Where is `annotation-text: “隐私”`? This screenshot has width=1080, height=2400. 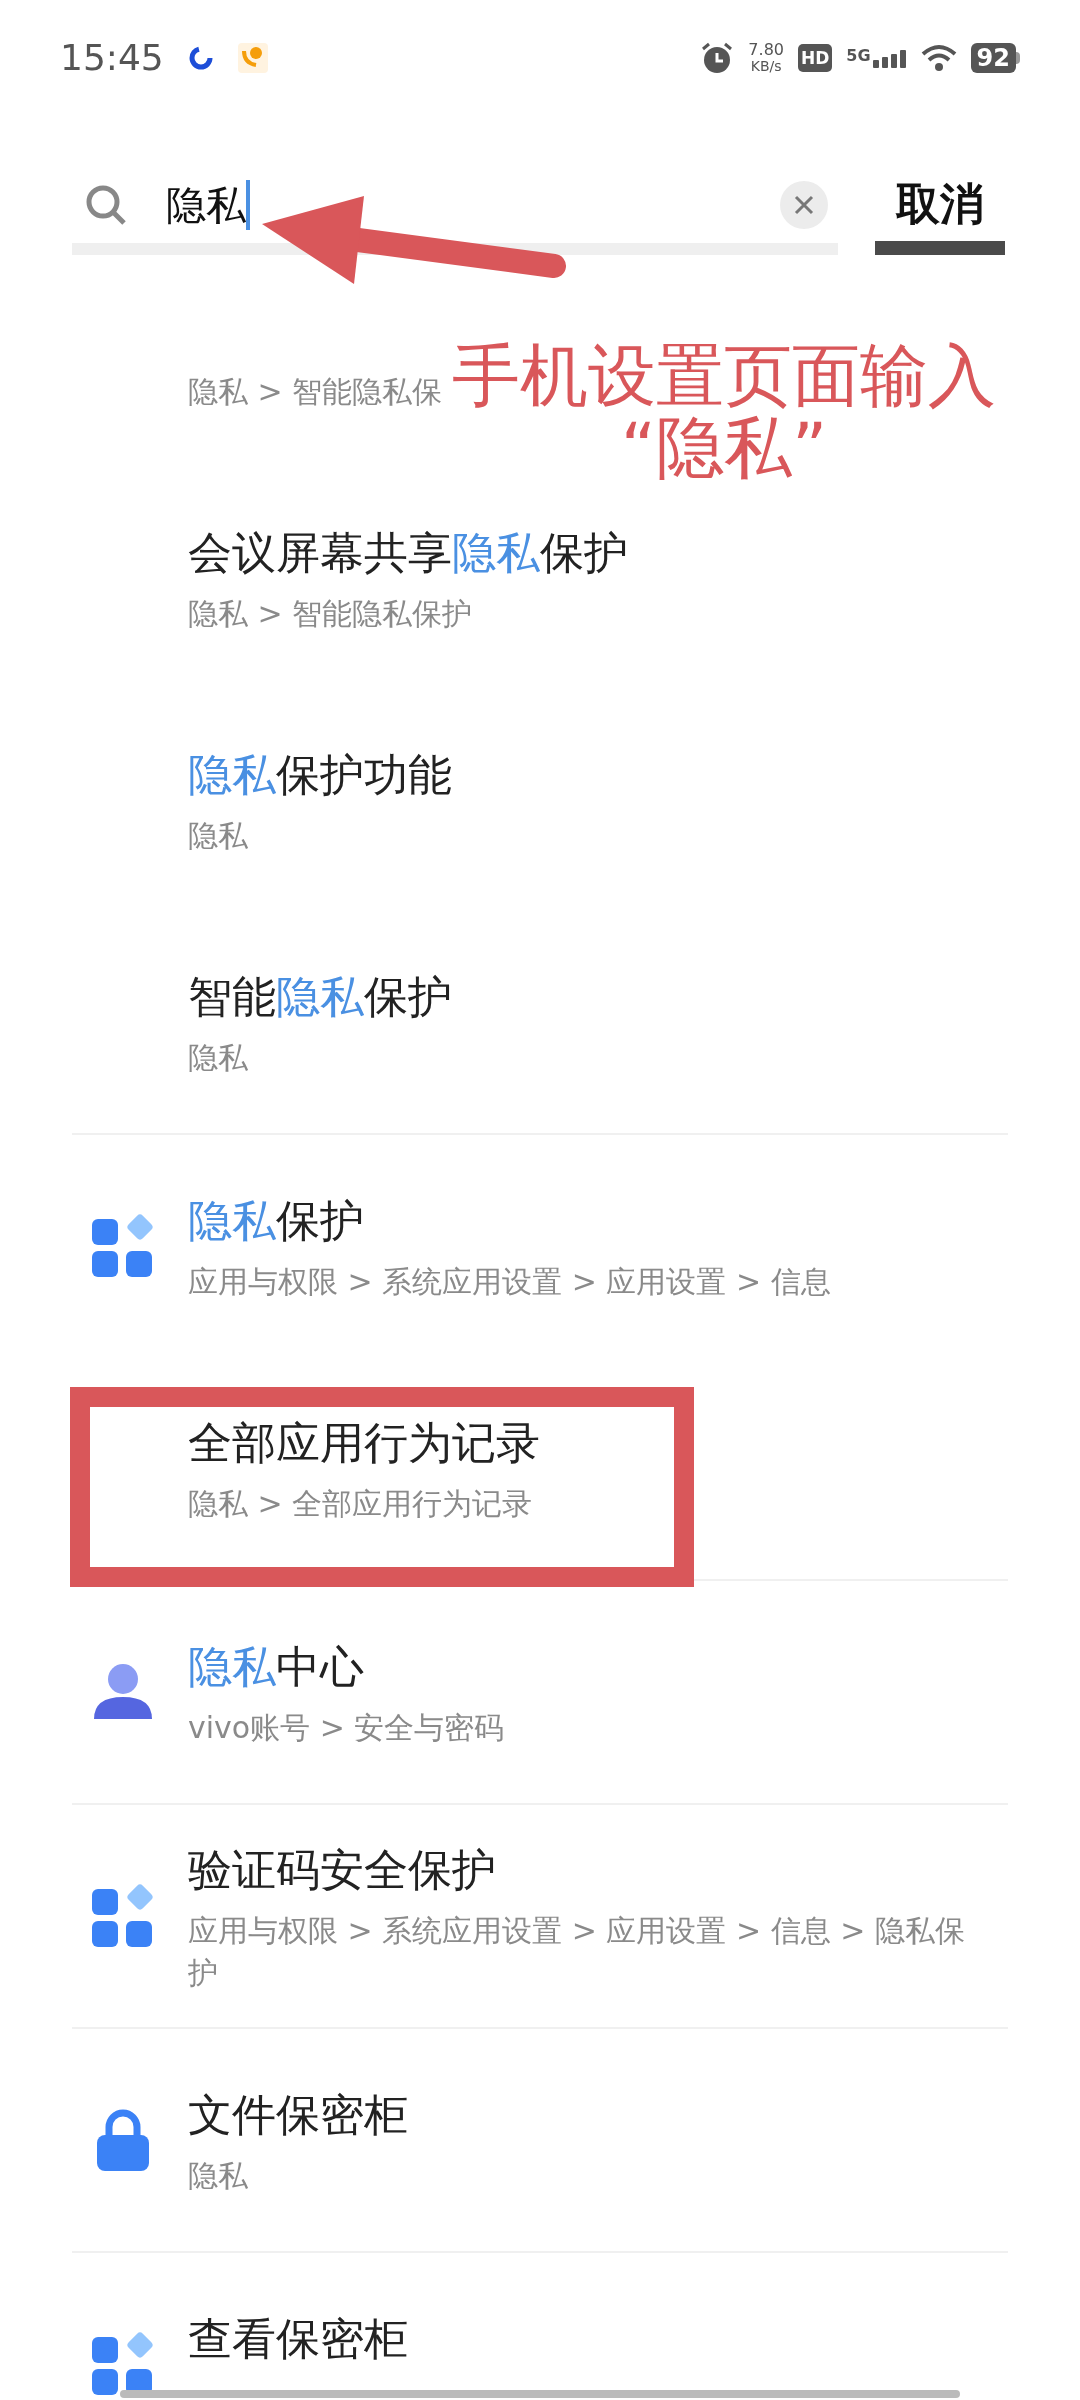 annotation-text: “隐私” is located at coordinates (724, 448).